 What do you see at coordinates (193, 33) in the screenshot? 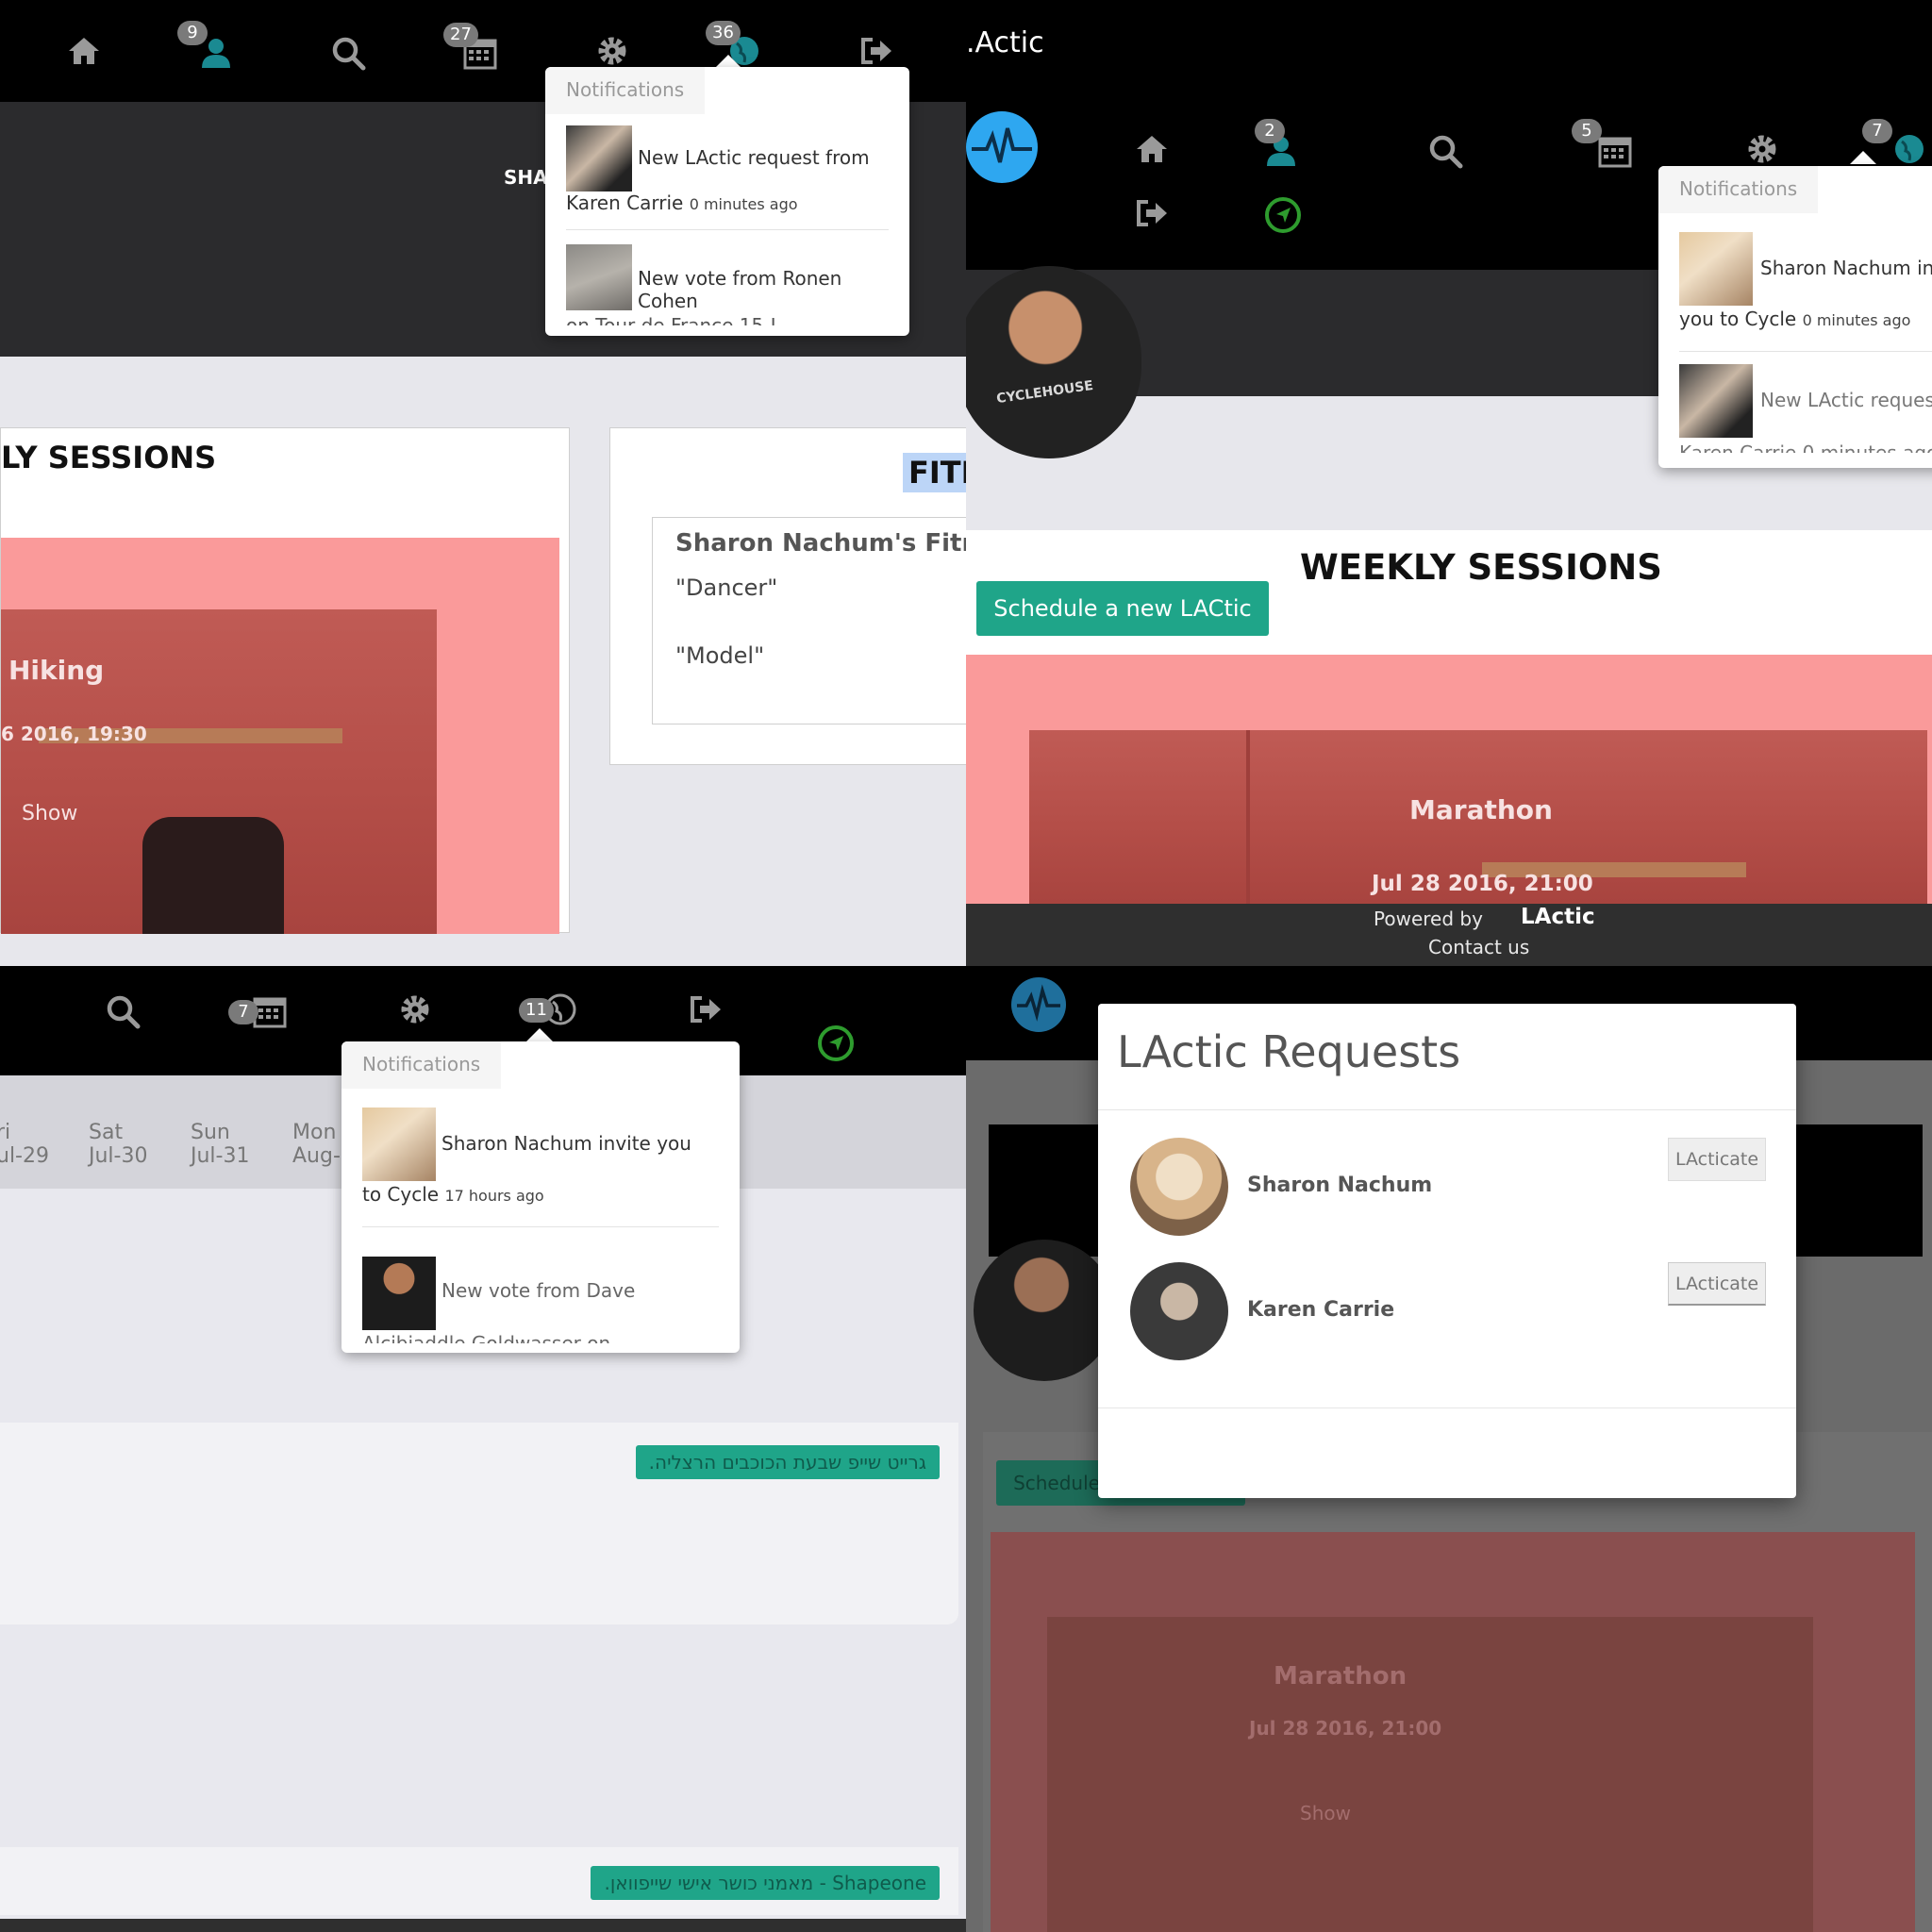
I see `users-badge: 9` at bounding box center [193, 33].